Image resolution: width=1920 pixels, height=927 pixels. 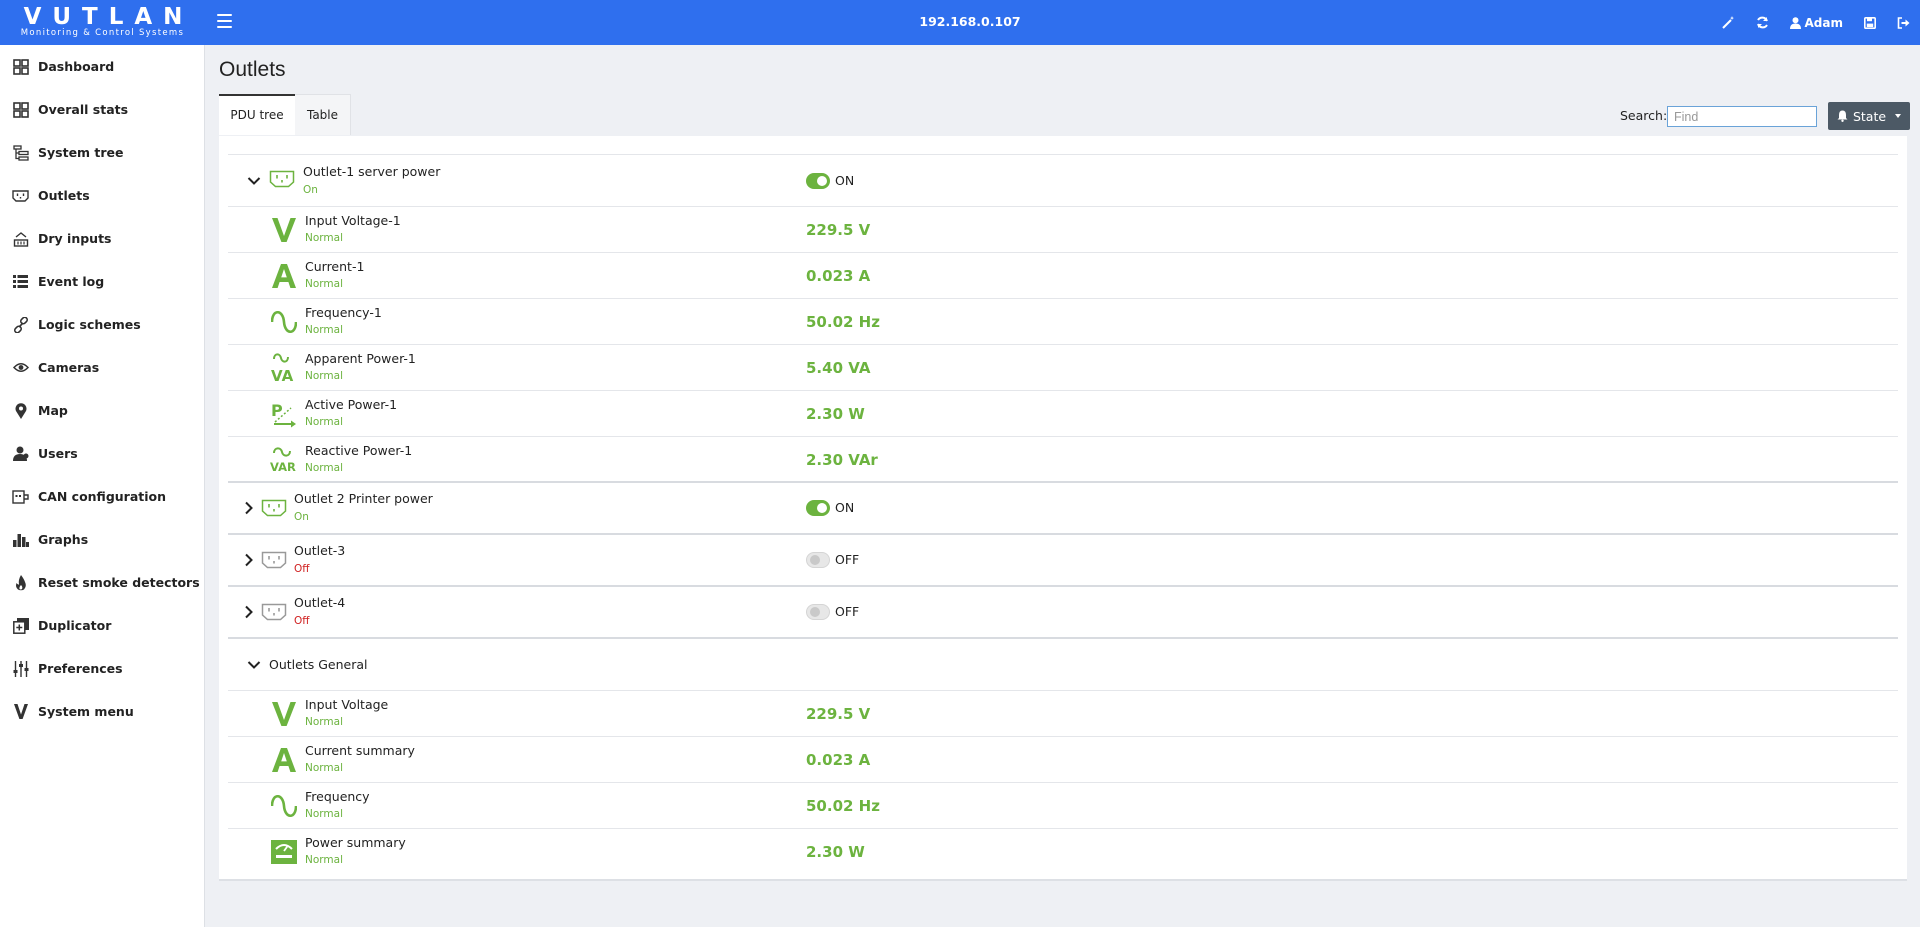 What do you see at coordinates (1742, 116) in the screenshot?
I see `search-input` at bounding box center [1742, 116].